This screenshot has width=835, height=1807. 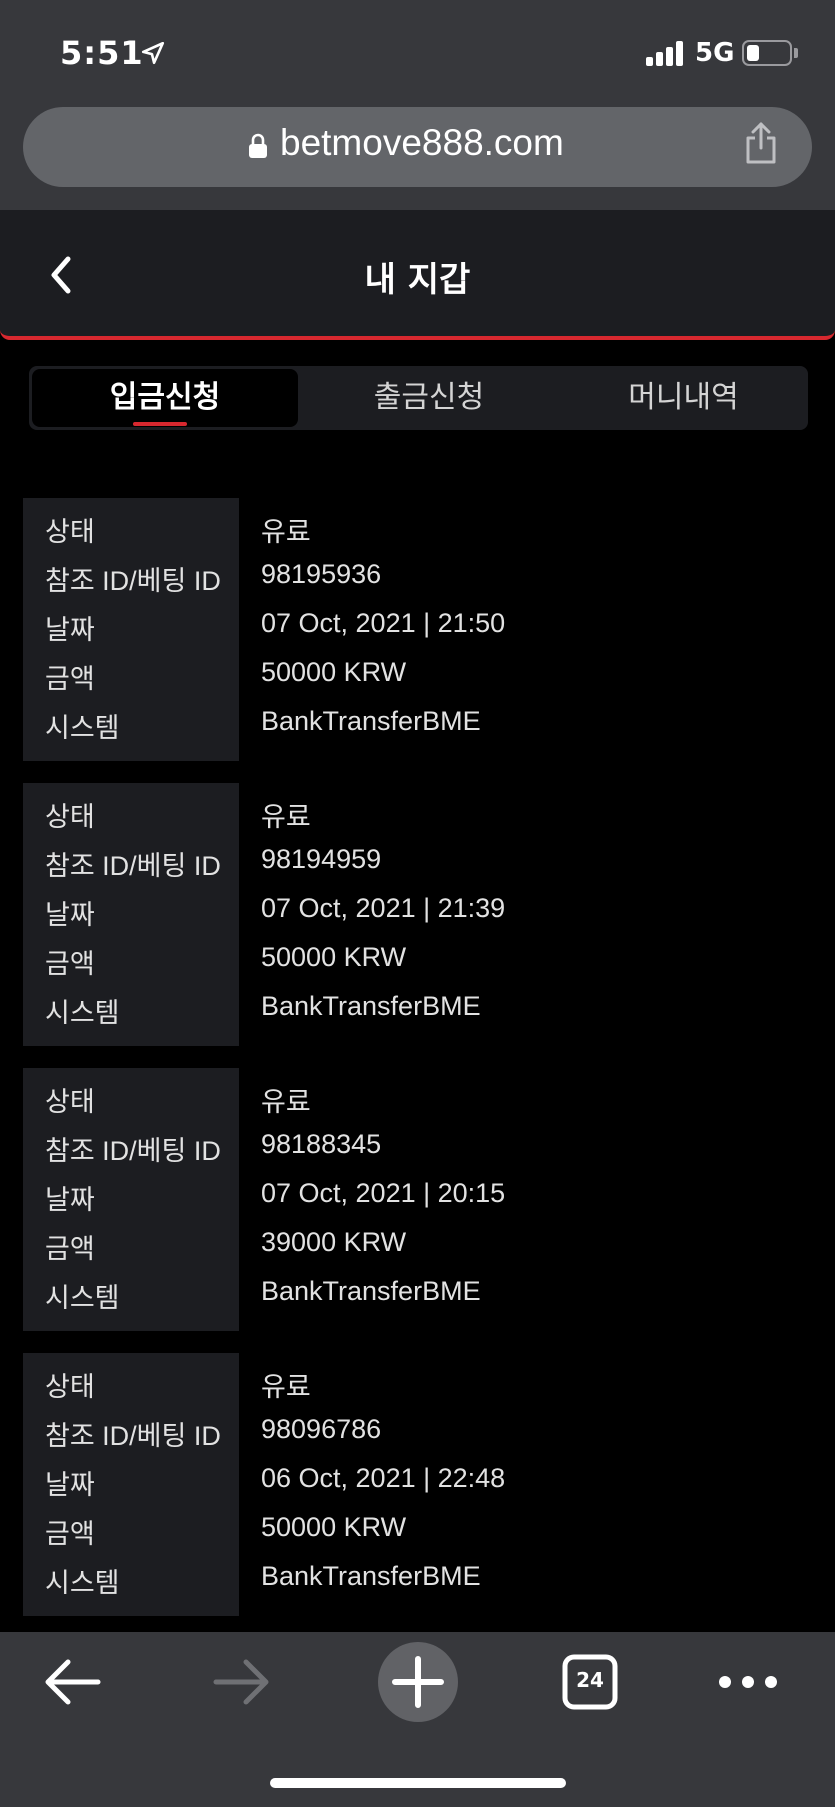 What do you see at coordinates (418, 1438) in the screenshot?
I see `record-row: 참조 ID/베팅 ID 98096786` at bounding box center [418, 1438].